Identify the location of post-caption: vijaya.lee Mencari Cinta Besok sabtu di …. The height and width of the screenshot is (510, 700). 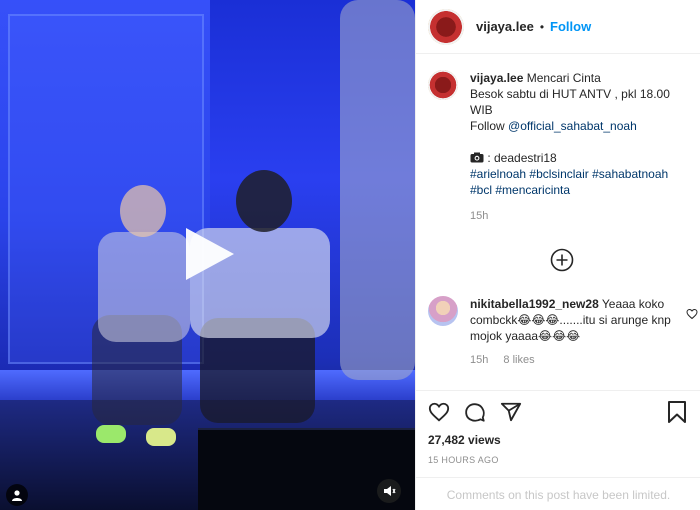
(560, 147).